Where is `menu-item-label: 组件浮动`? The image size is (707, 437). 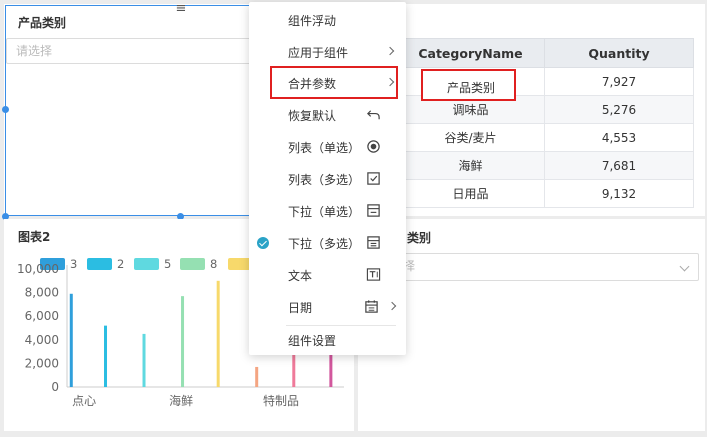 menu-item-label: 组件浮动 is located at coordinates (312, 21).